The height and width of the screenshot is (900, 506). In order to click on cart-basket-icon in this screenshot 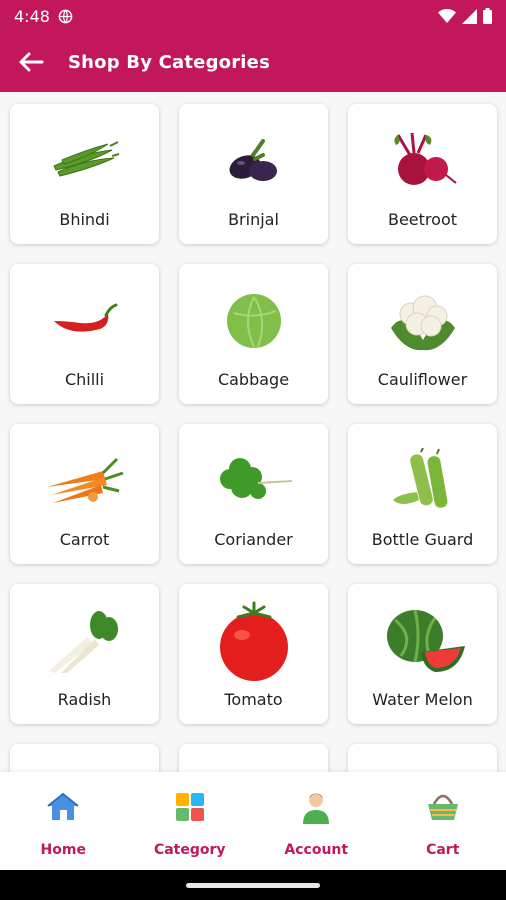, I will do `click(443, 807)`.